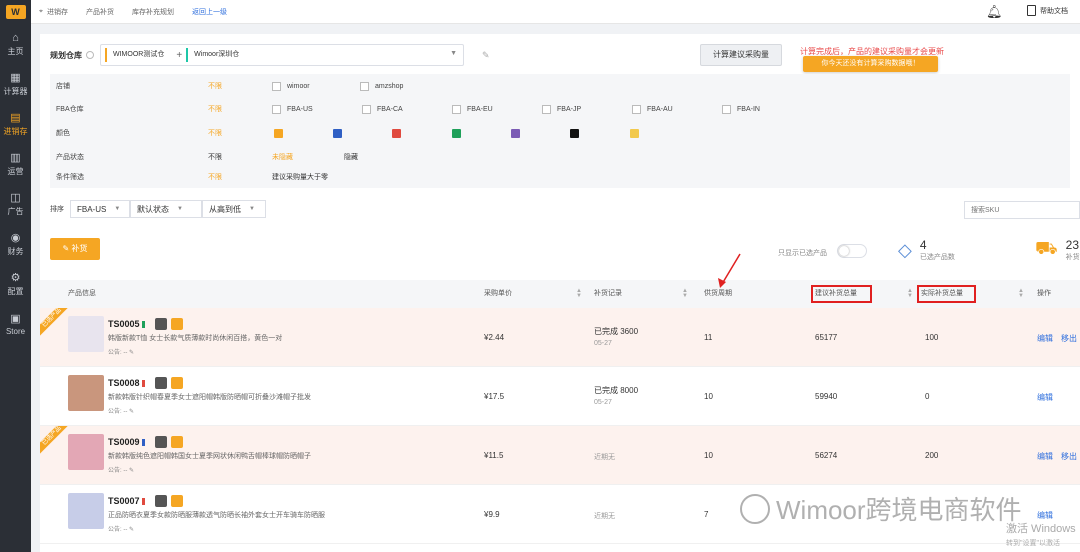 This screenshot has height=552, width=1080. Describe the element at coordinates (706, 514) in the screenshot. I see `cycle-cell: 7` at that location.